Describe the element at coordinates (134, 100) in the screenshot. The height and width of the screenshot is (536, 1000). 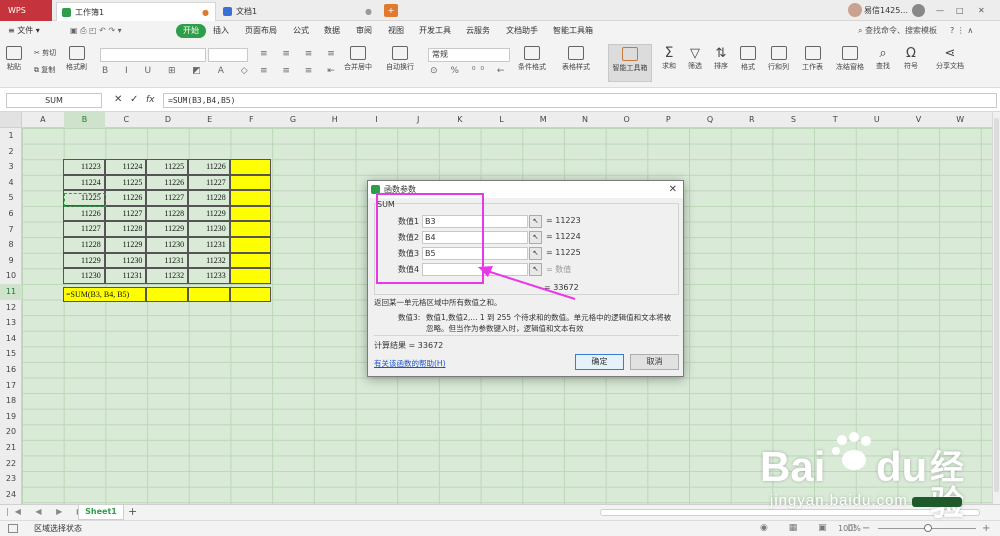
I see `confirm-entry-icon: ✓` at that location.